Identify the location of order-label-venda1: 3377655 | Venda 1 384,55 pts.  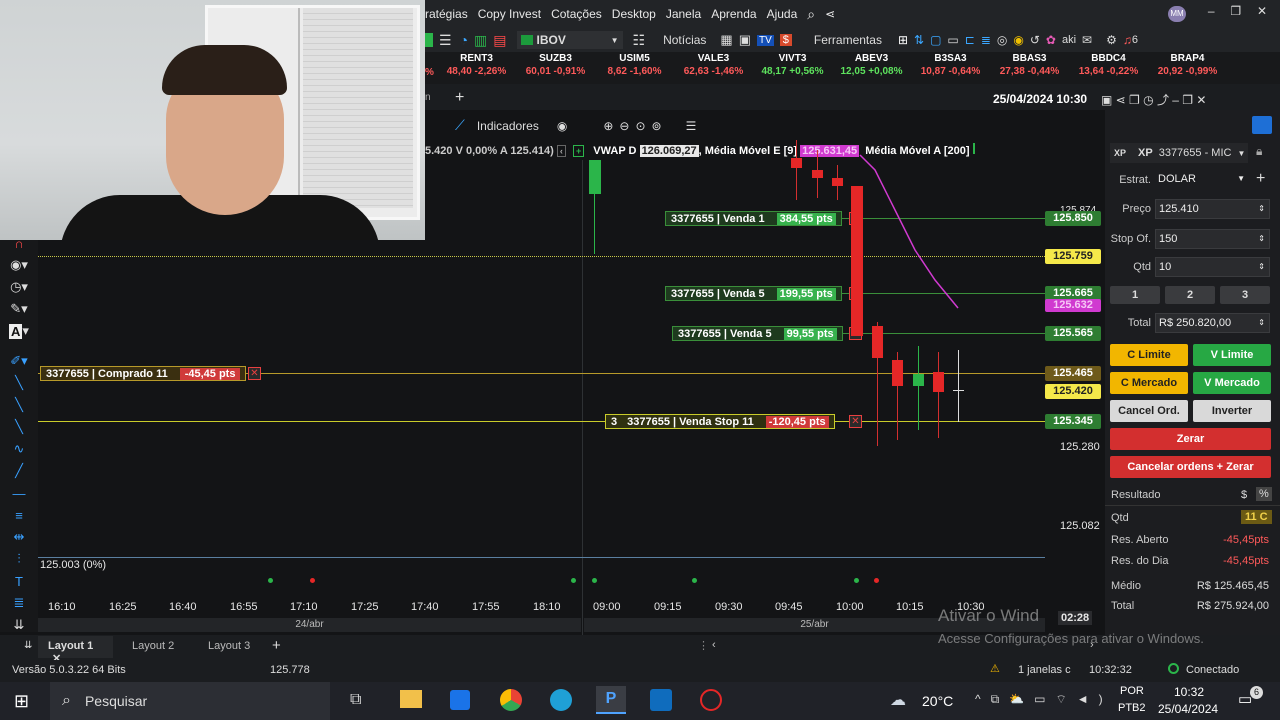
(753, 218).